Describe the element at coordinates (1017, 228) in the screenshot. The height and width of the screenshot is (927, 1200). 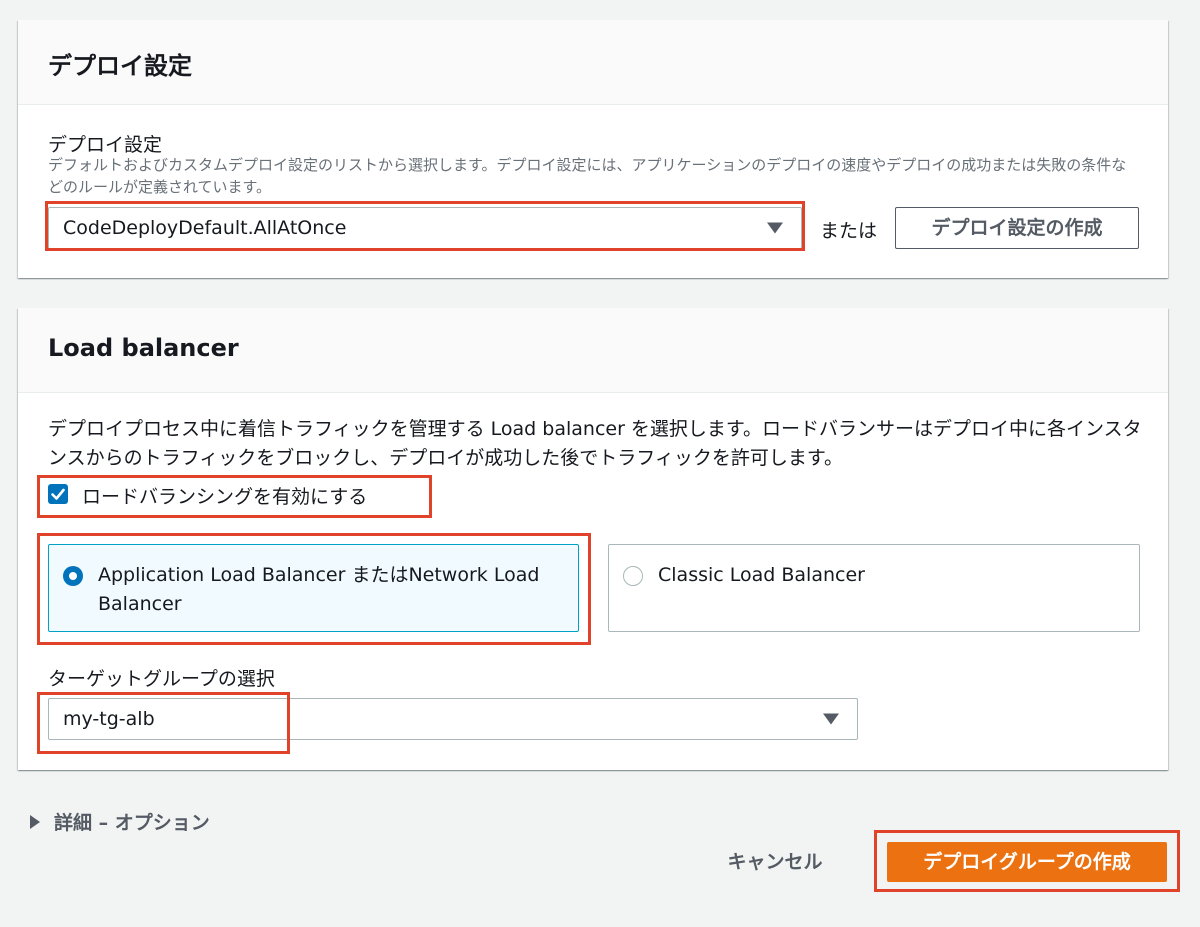
I see `create-deploy-config-button: デプロイ設定の作成` at that location.